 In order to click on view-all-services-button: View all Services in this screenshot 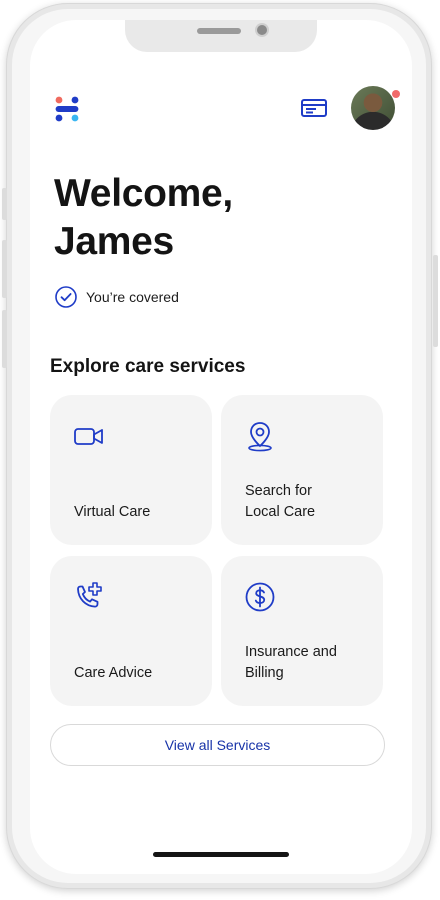, I will do `click(217, 745)`.